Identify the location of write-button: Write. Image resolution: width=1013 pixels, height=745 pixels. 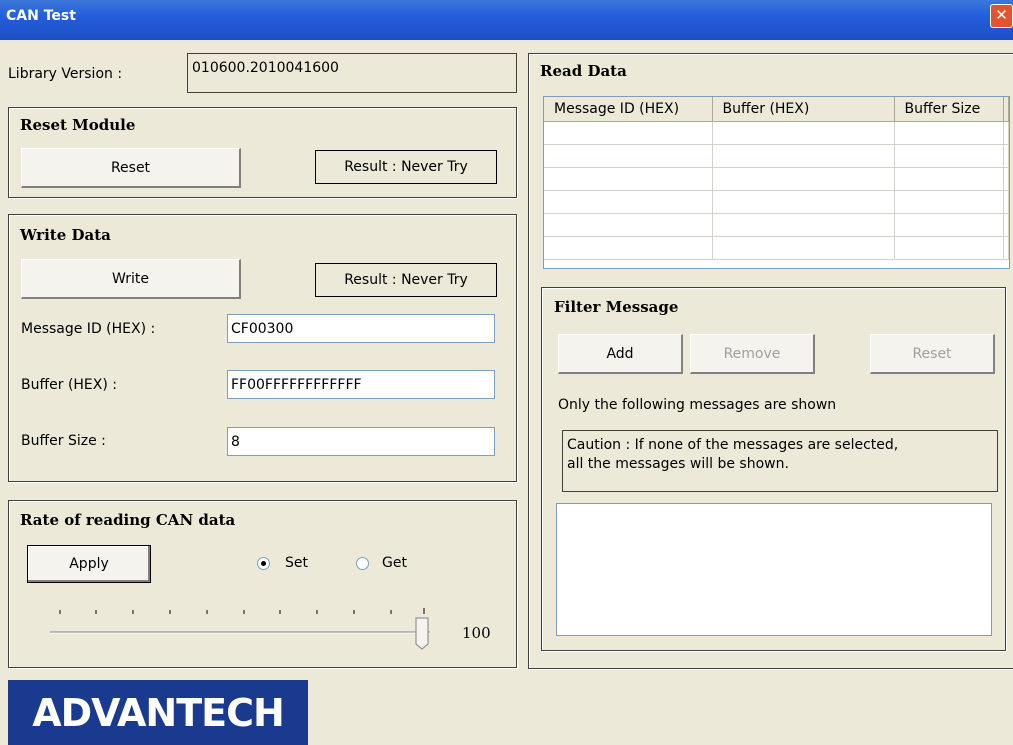
(131, 279).